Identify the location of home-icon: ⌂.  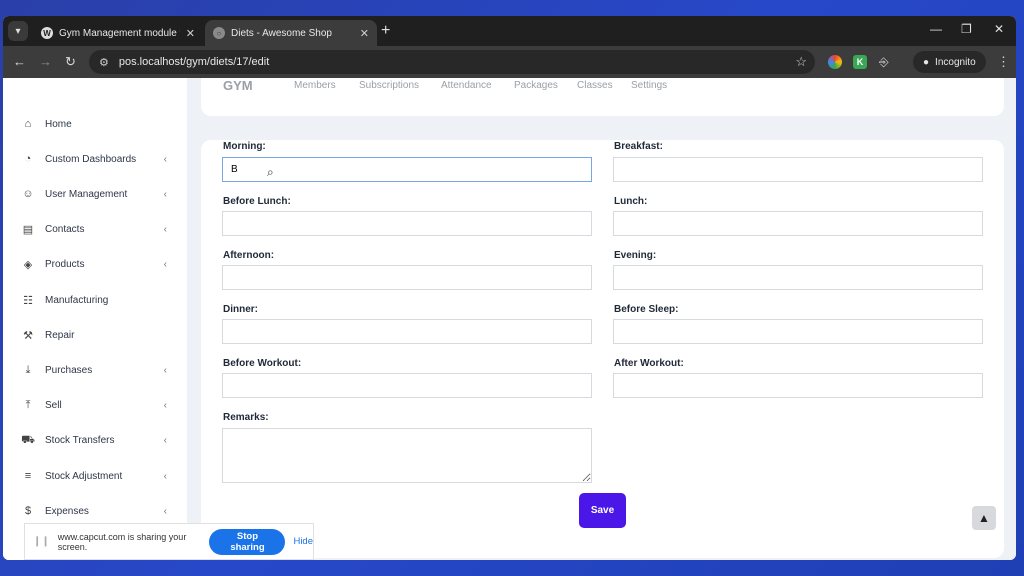
(28, 124).